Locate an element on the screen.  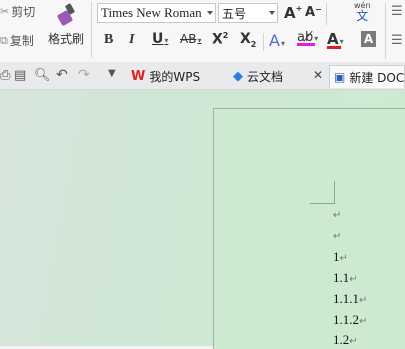
shrink-font-button: A− is located at coordinates (313, 12).